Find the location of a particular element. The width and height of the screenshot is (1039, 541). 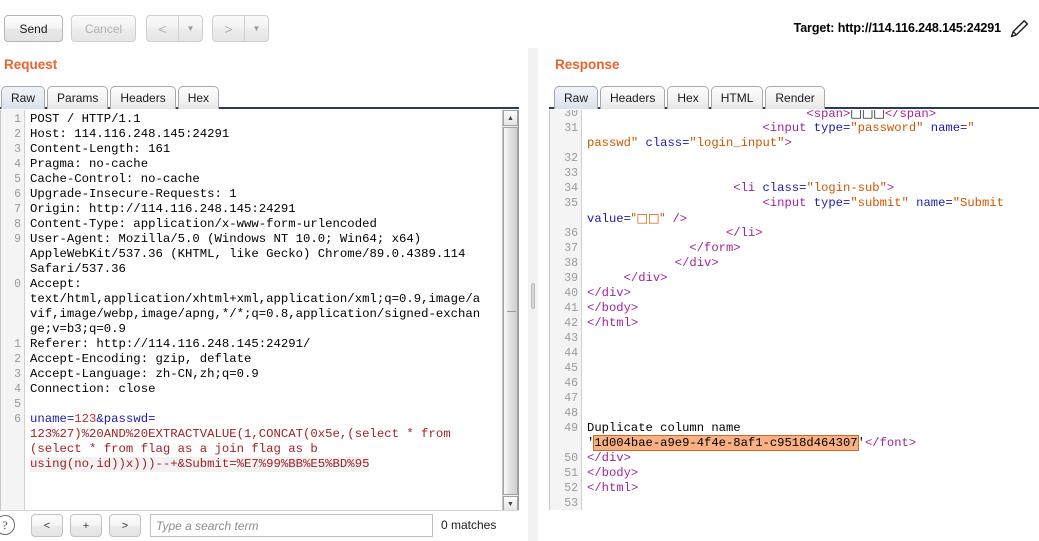

chevron-left-icon: < is located at coordinates (162, 28).